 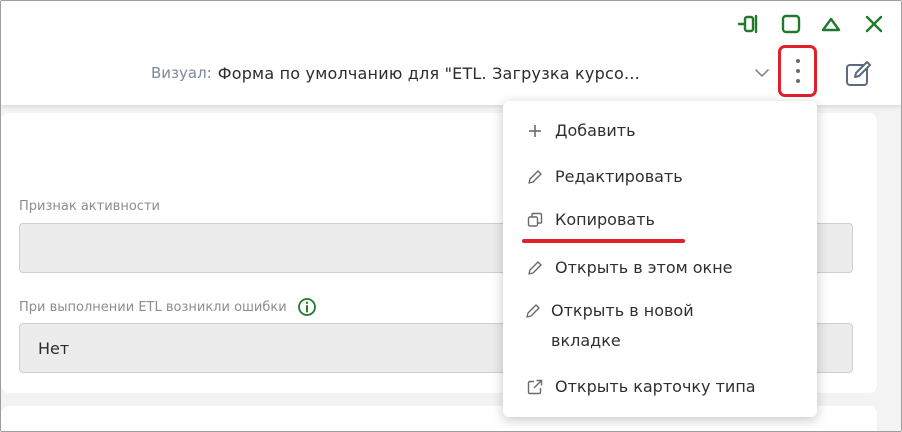 I want to click on edit-form-button, so click(x=859, y=73).